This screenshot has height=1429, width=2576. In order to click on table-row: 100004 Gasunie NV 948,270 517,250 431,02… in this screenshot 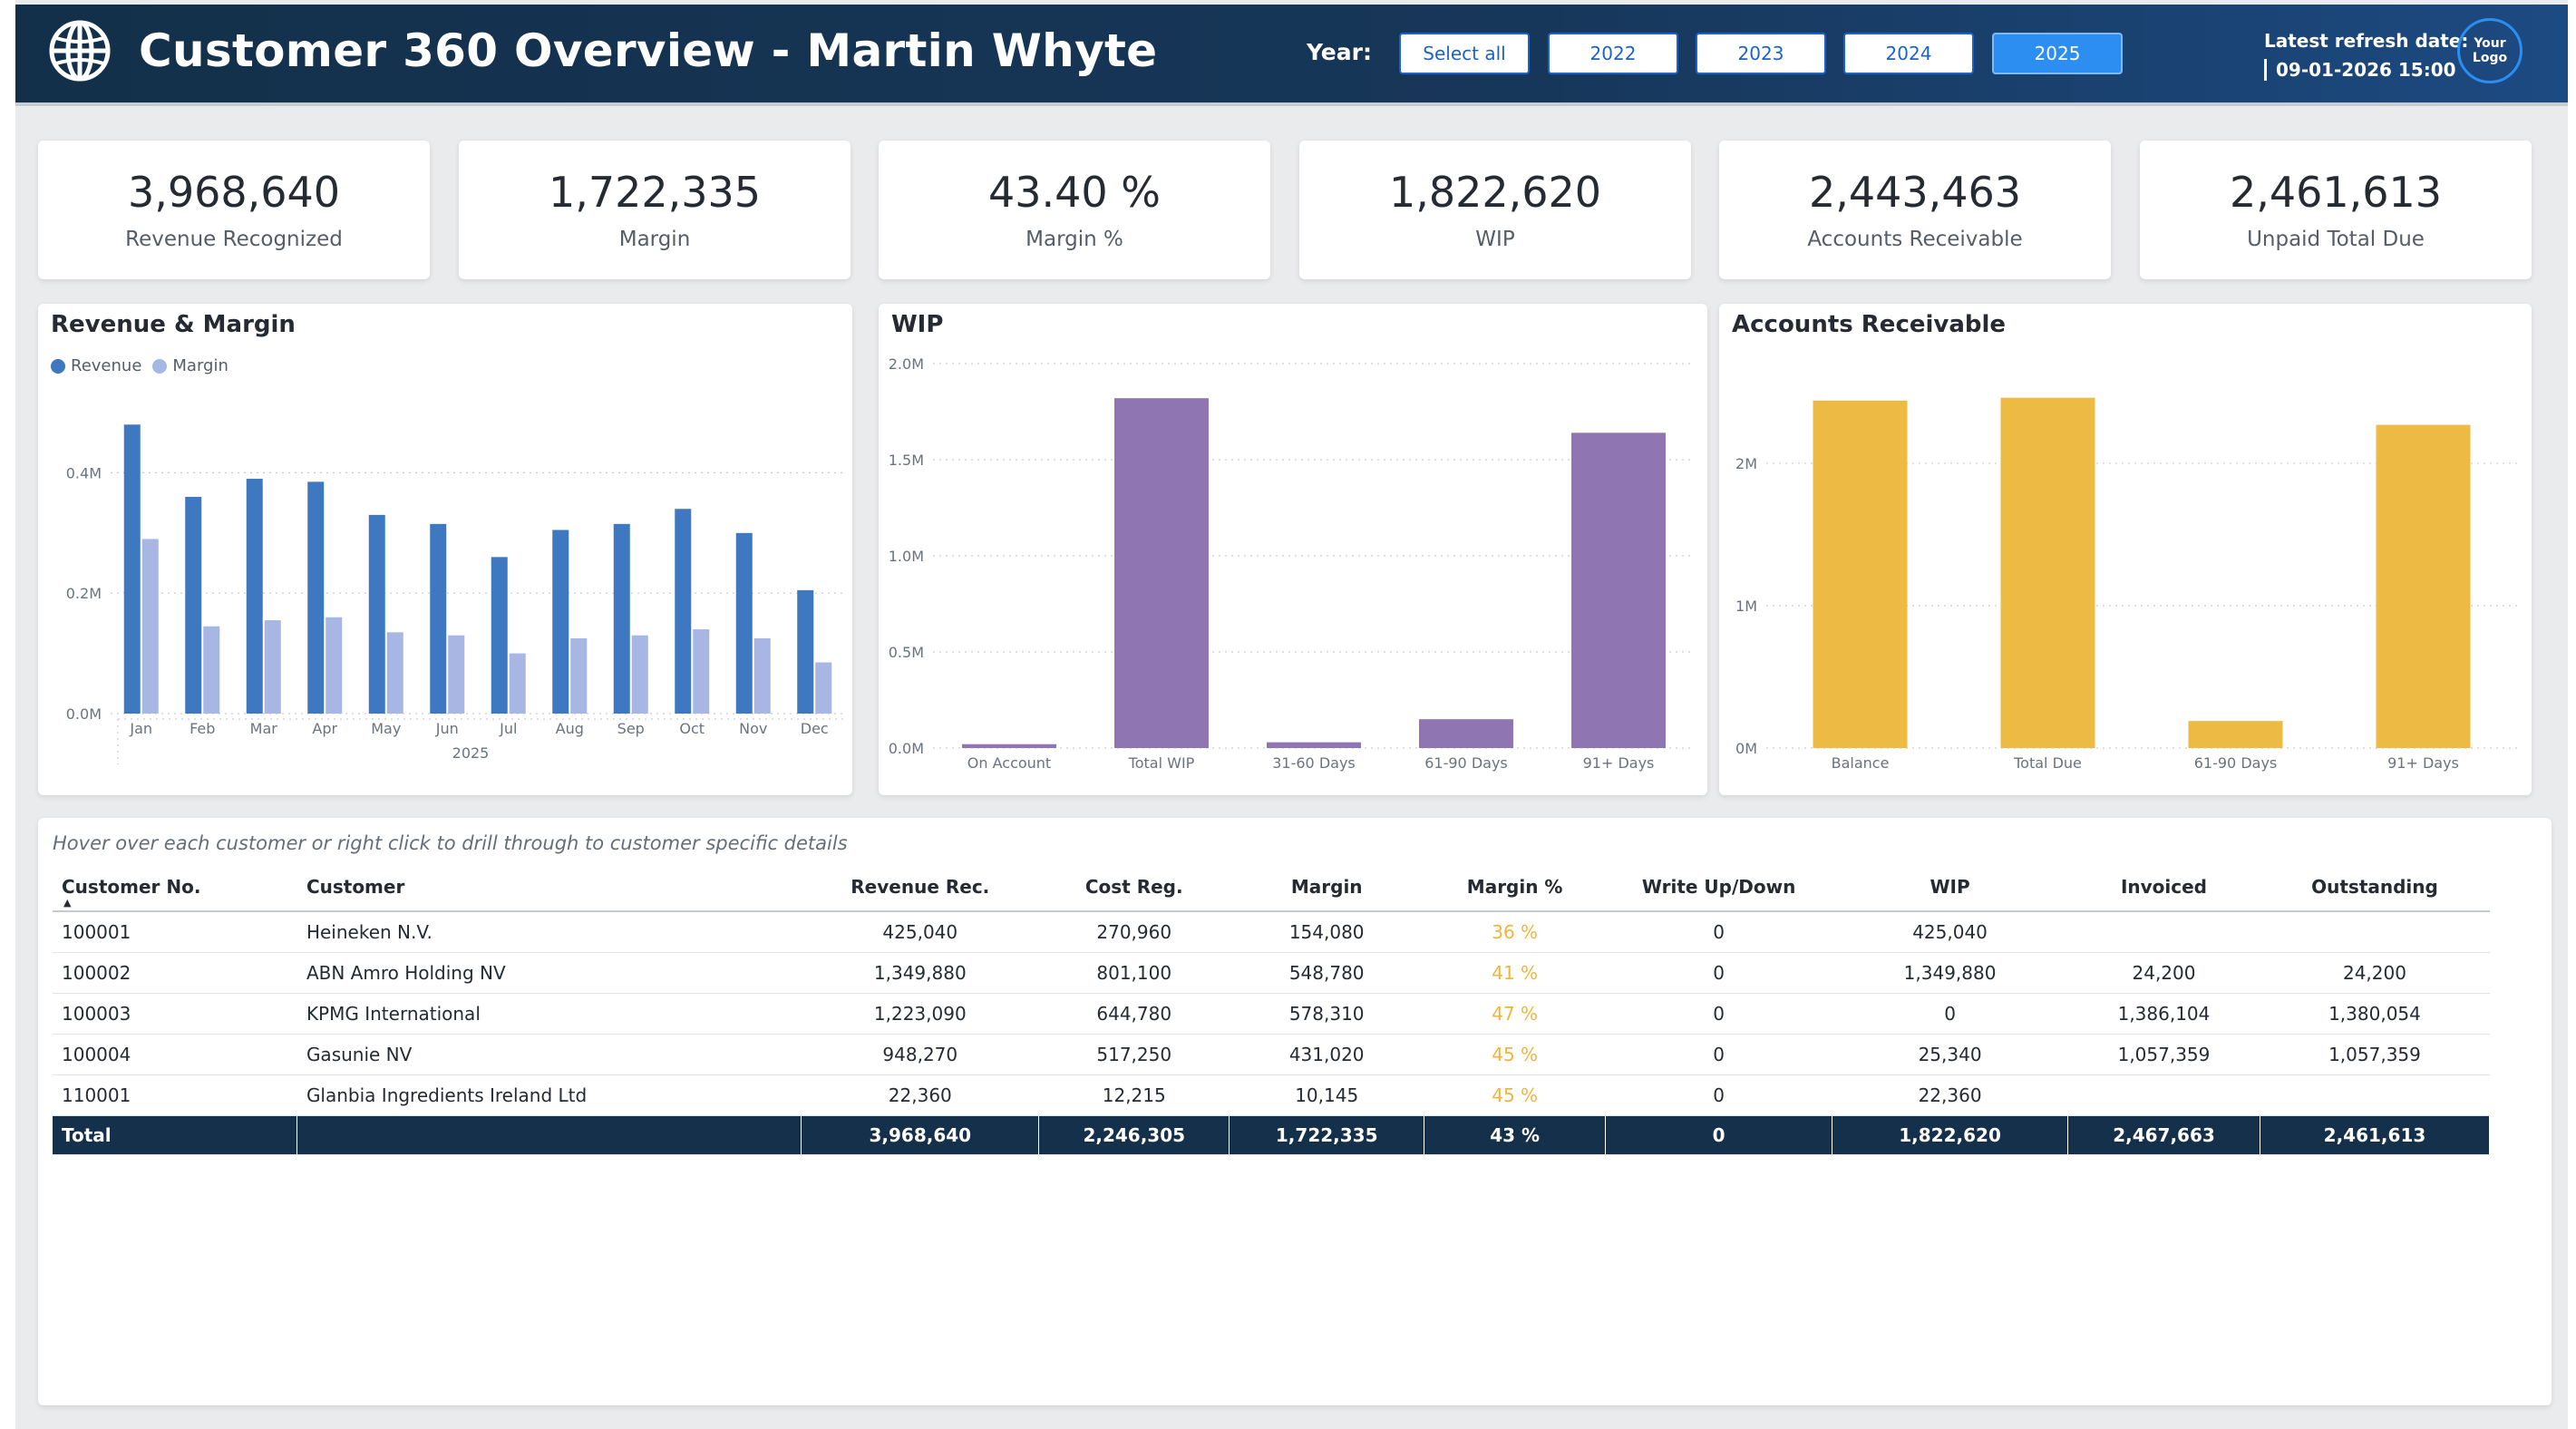, I will do `click(1271, 1054)`.